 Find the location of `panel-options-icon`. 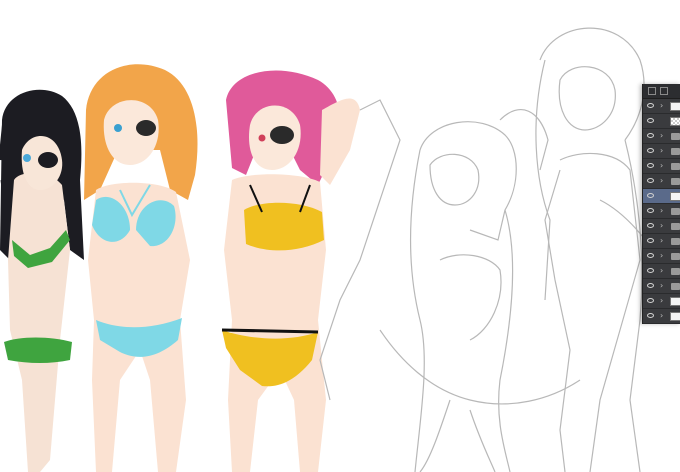

panel-options-icon is located at coordinates (664, 91).